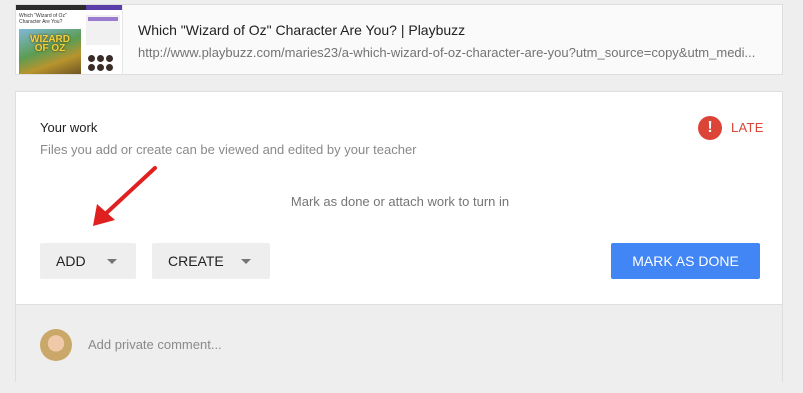 The width and height of the screenshot is (803, 393). I want to click on create-button-label: CREATE, so click(196, 261).